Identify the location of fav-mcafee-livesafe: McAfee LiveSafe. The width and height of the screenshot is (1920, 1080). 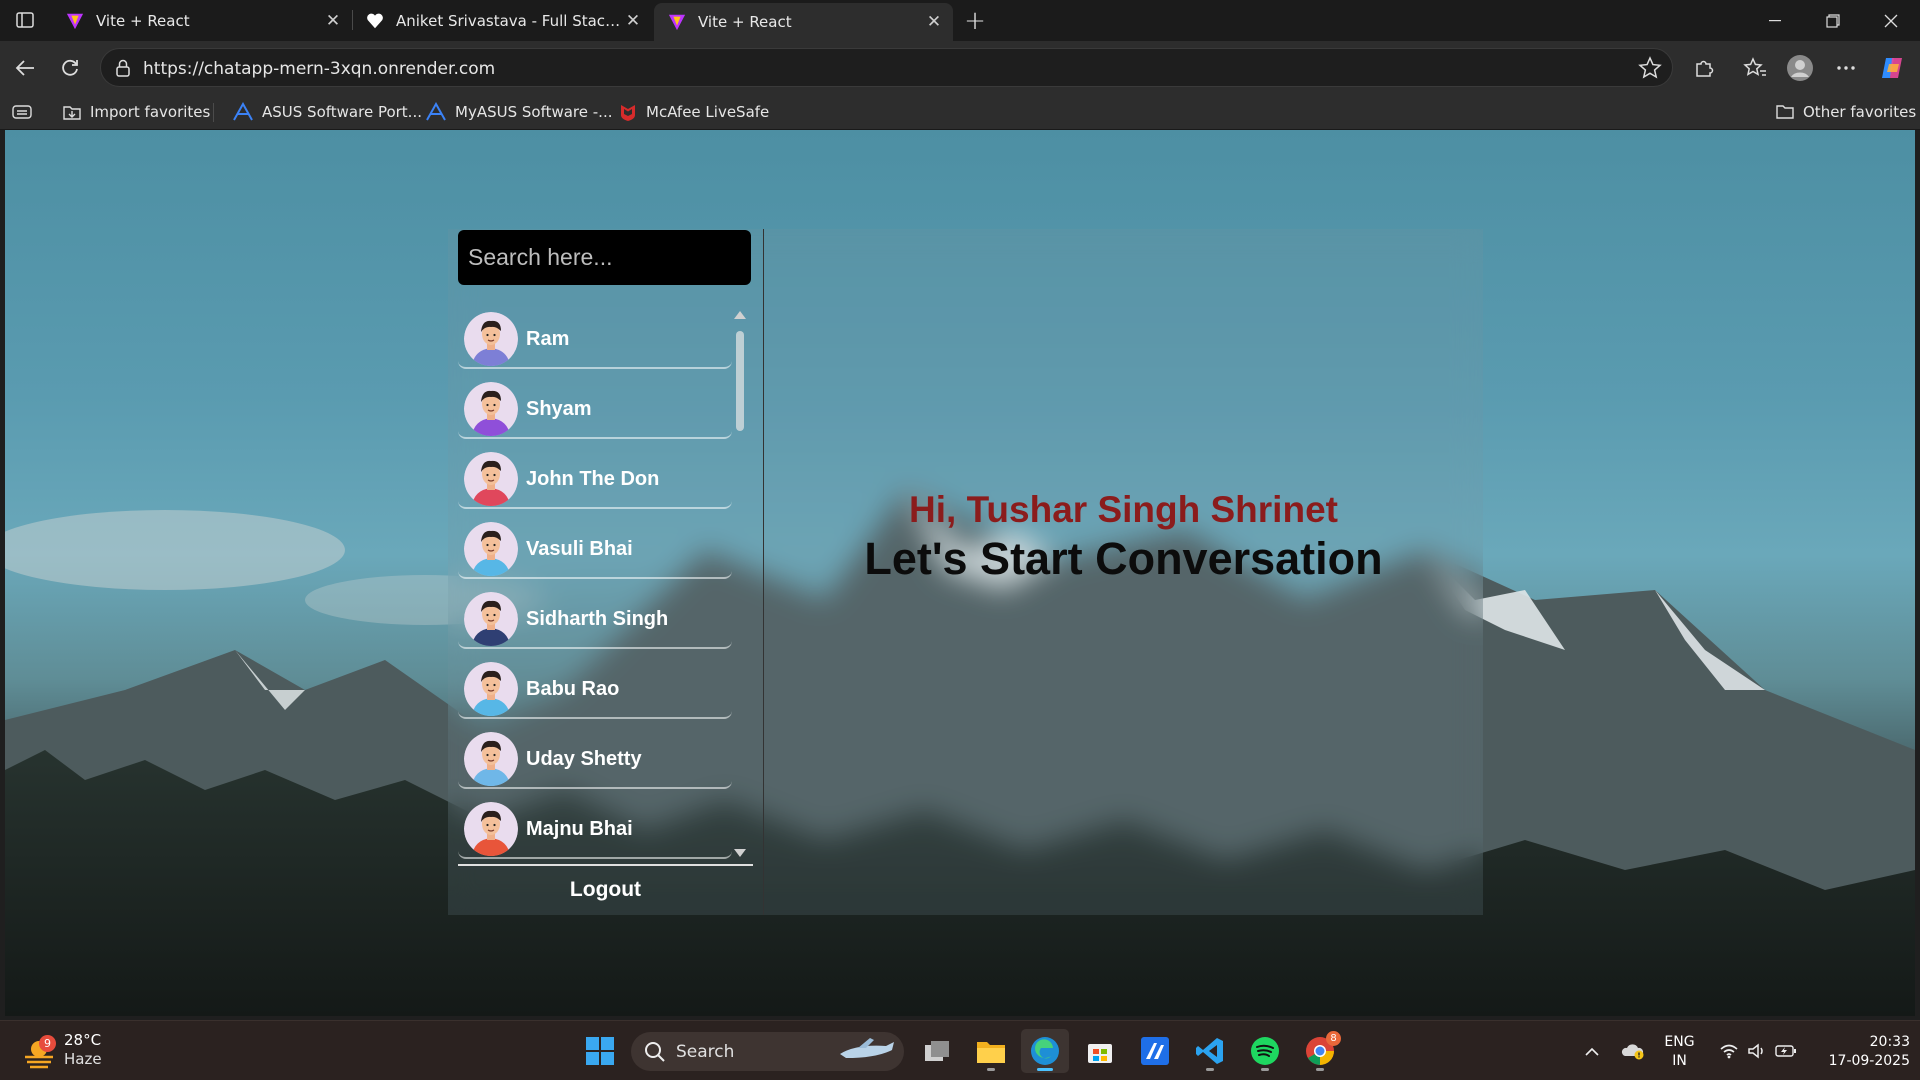
(693, 112).